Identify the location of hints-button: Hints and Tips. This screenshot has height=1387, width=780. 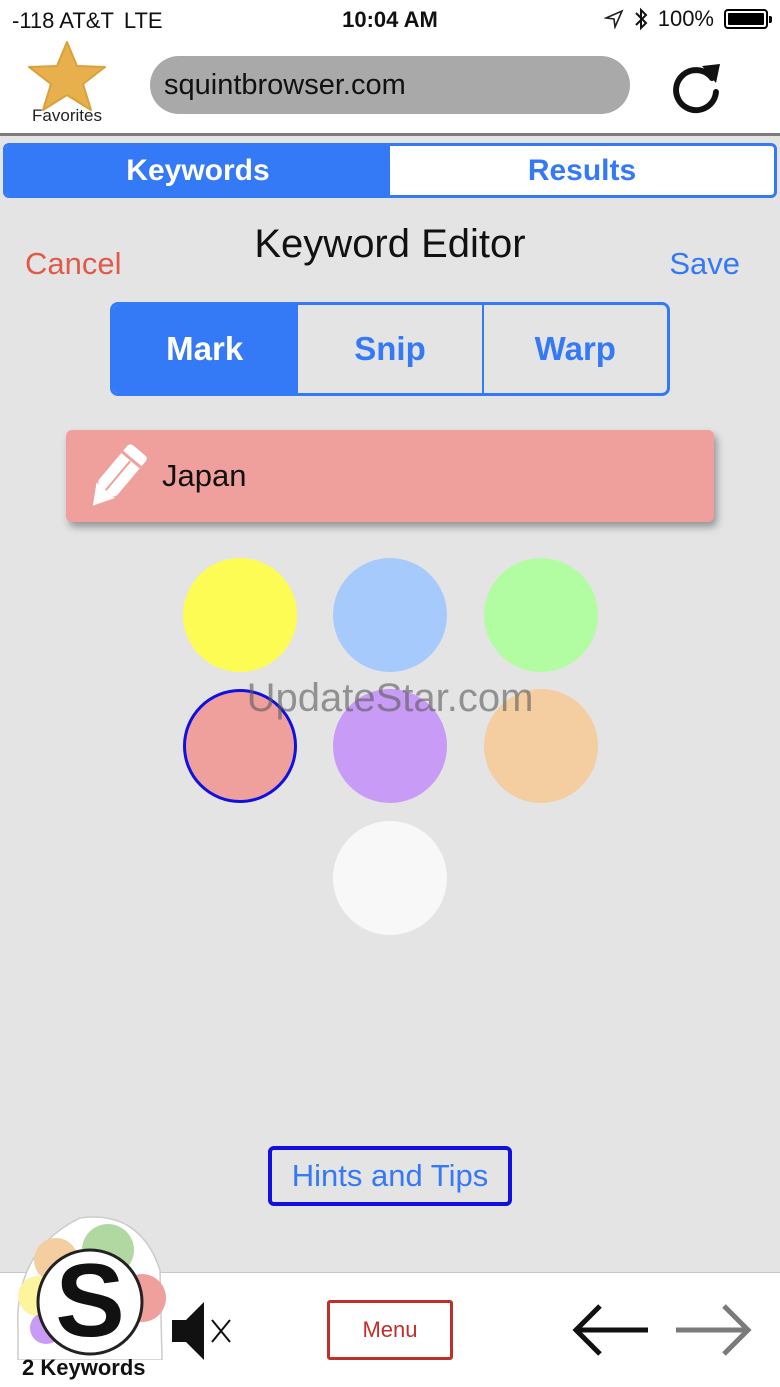
(390, 1176).